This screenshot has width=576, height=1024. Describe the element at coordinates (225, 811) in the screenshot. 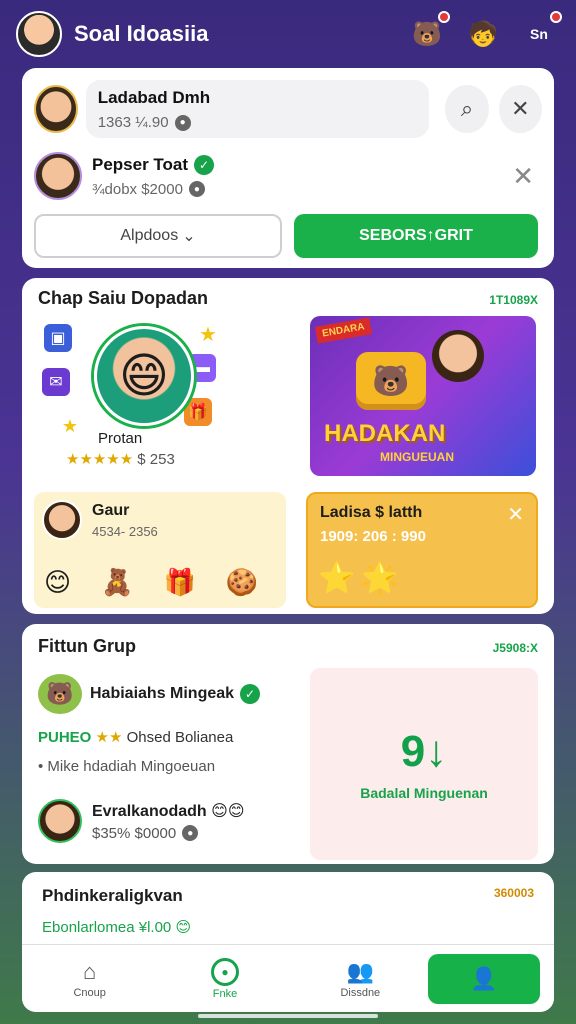

I see `smile-emoji-icon: 😊😊` at that location.